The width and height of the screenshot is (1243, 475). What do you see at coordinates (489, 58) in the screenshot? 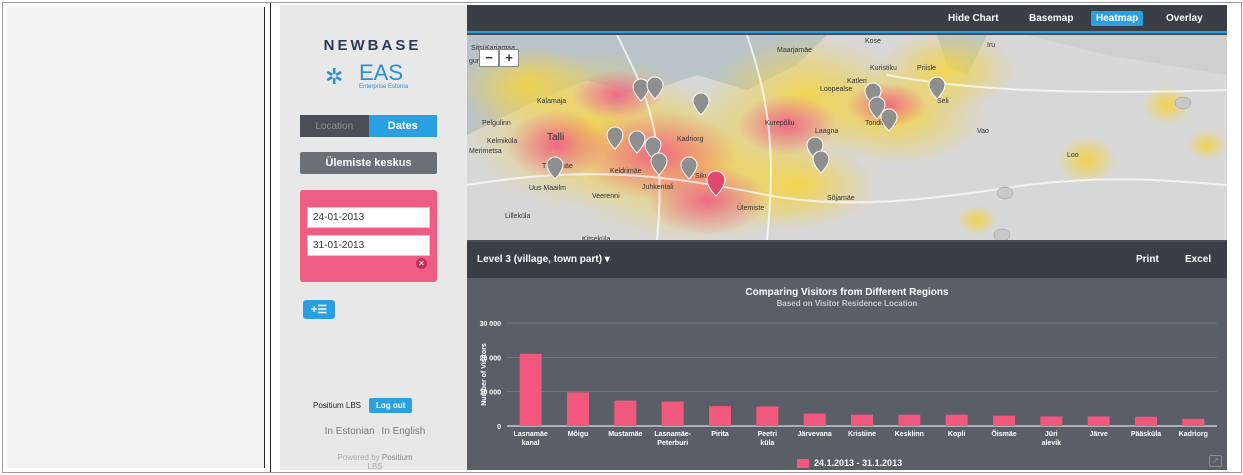
I see `zoom-out-button: −` at bounding box center [489, 58].